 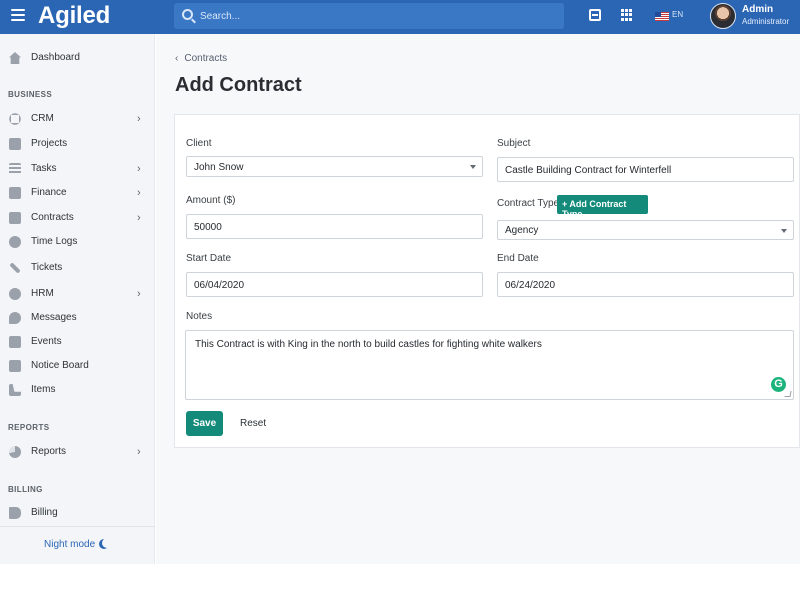 I want to click on night-mode-label: Night mode, so click(x=70, y=544).